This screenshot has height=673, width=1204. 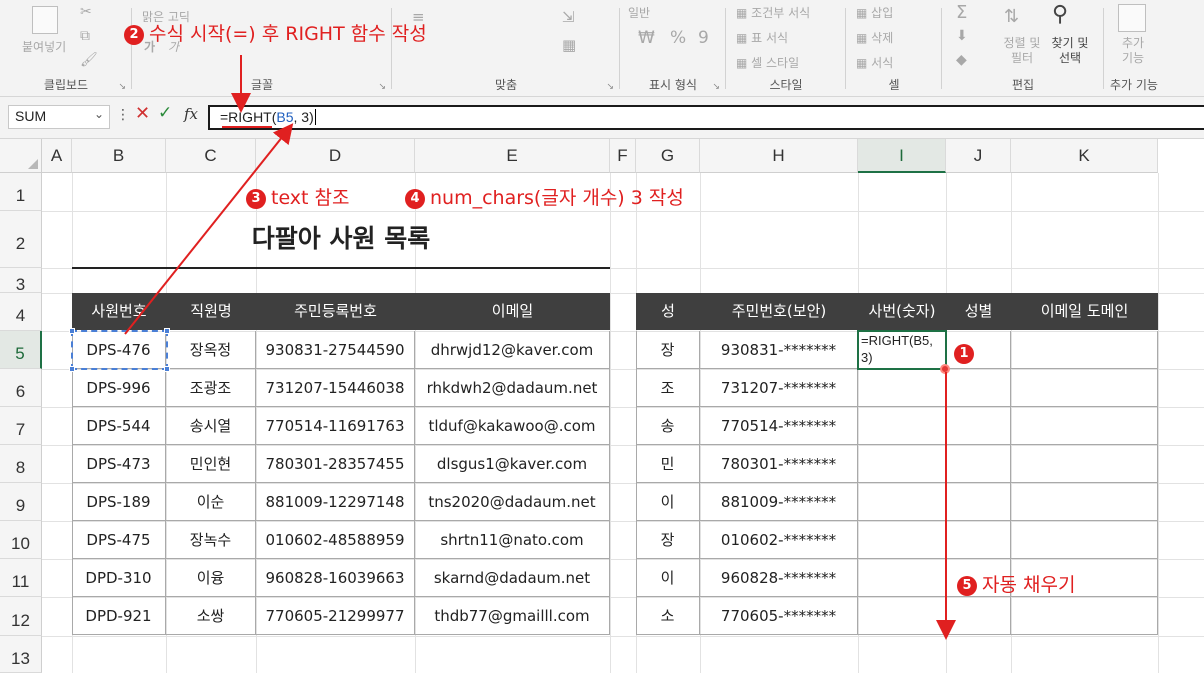 What do you see at coordinates (211, 502) in the screenshot?
I see `left-table-cell: 이순` at bounding box center [211, 502].